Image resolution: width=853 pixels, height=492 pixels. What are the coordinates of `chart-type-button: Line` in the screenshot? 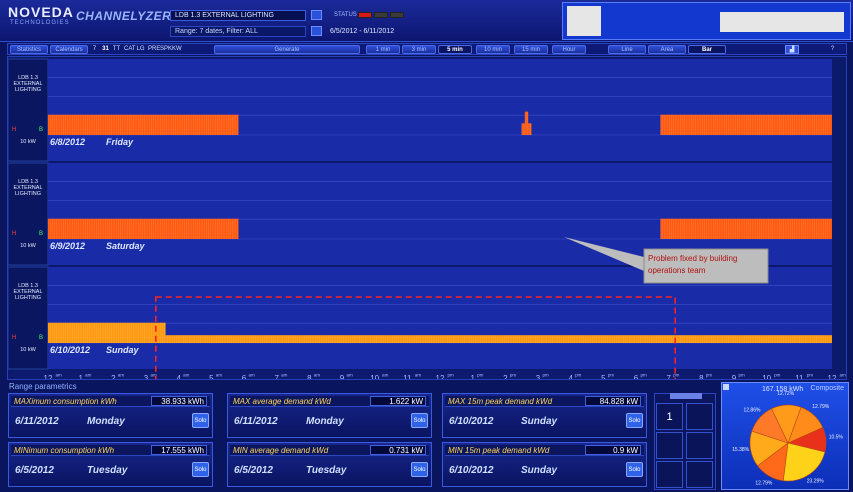 It's located at (627, 49).